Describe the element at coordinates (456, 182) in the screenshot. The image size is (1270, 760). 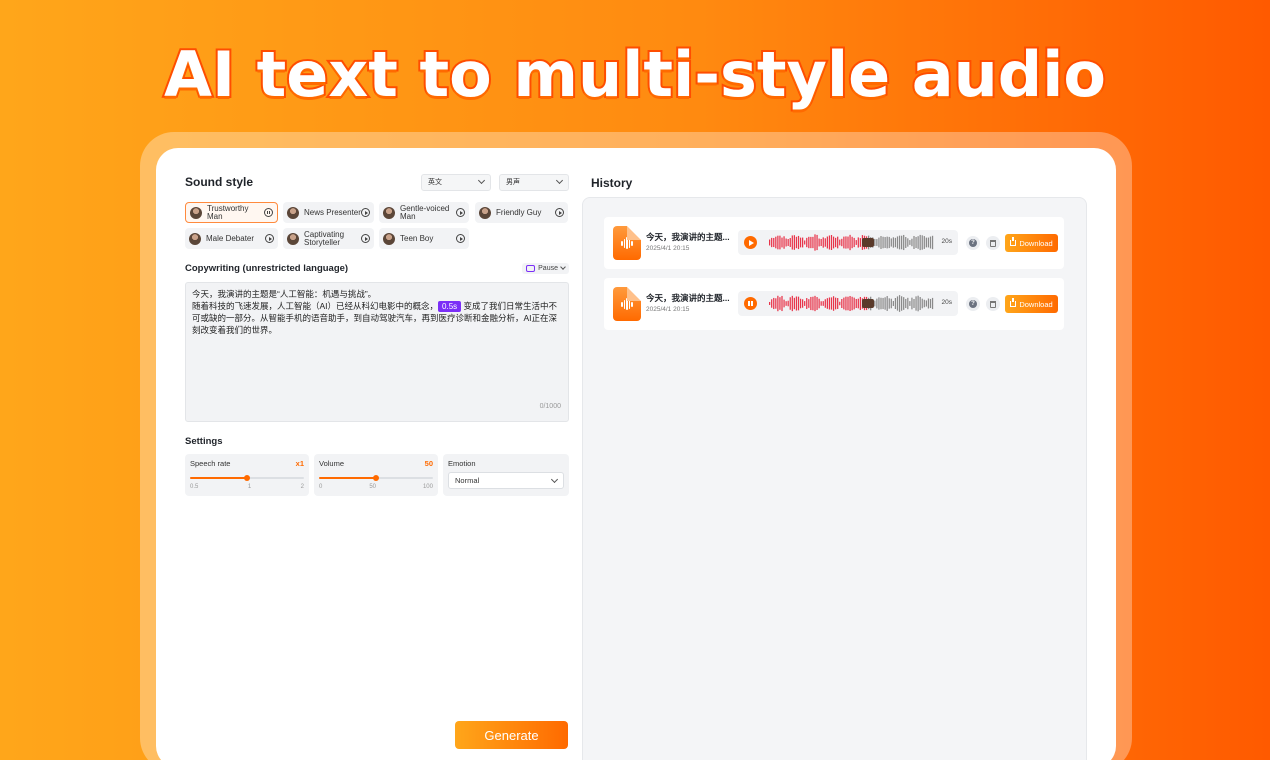
I see `language-select: 英文` at that location.